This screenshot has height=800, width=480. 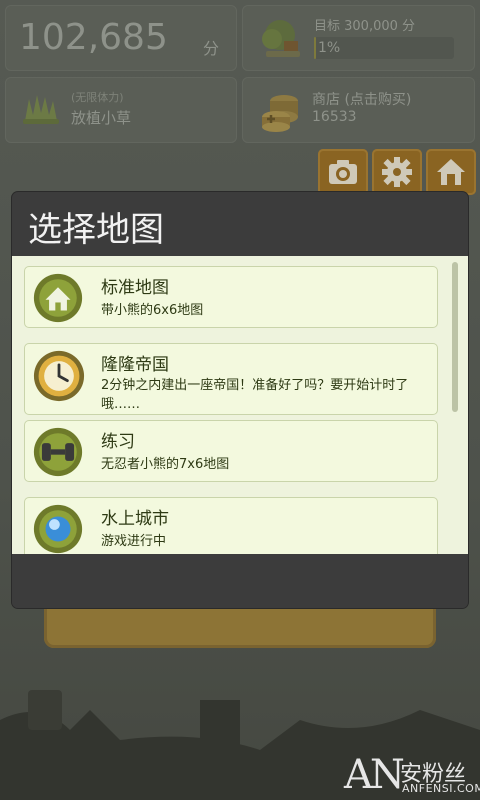 I want to click on map-item-desc: 带小熊的6x6地图, so click(x=152, y=310).